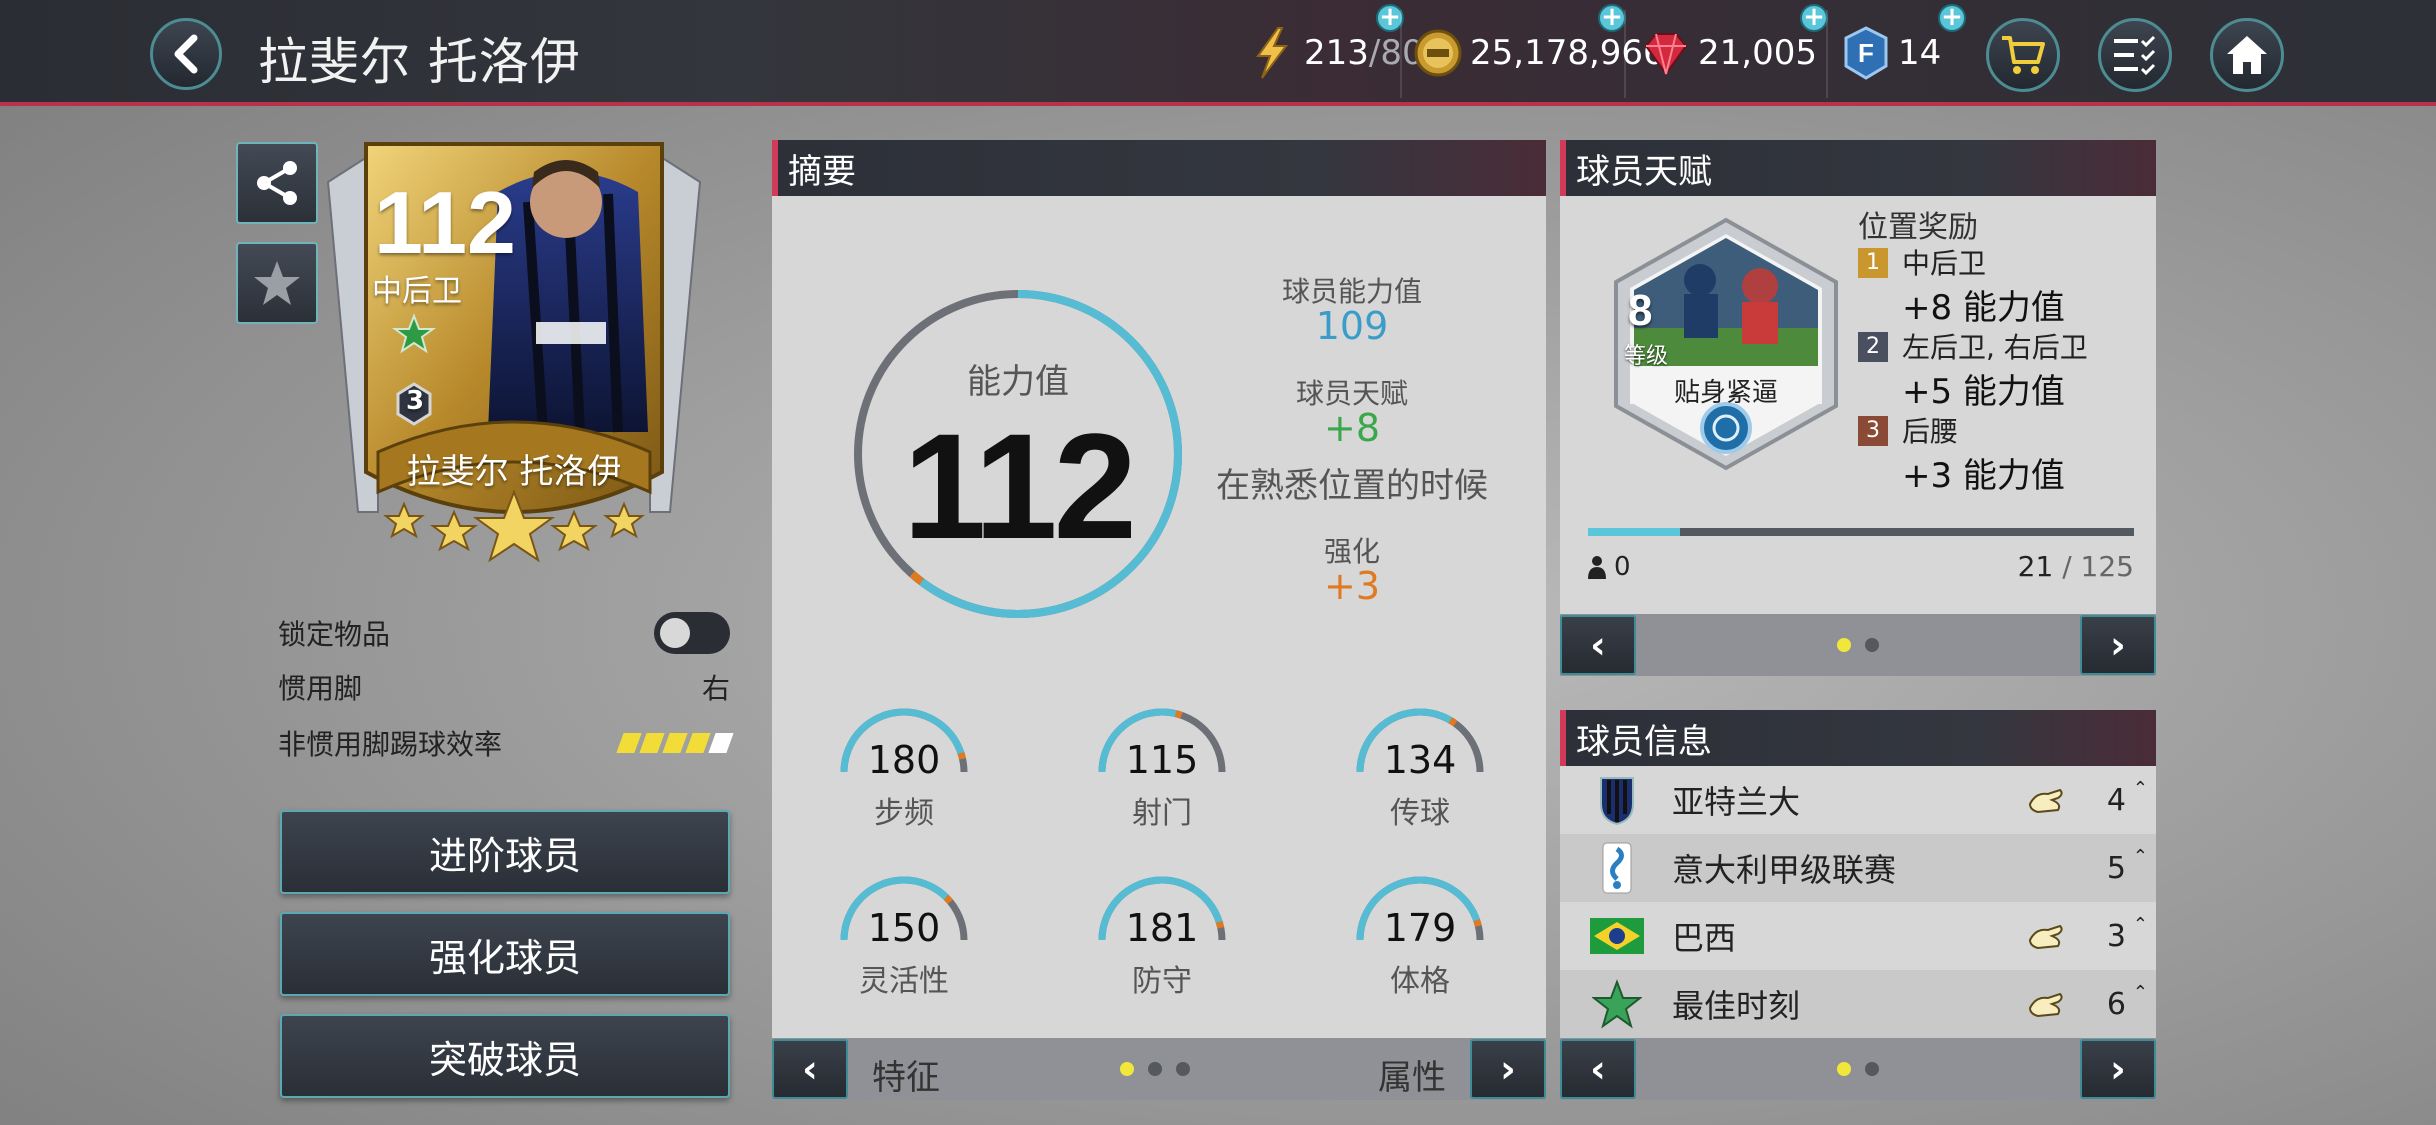  What do you see at coordinates (2116, 1004) in the screenshot?
I see `info-level: 6` at bounding box center [2116, 1004].